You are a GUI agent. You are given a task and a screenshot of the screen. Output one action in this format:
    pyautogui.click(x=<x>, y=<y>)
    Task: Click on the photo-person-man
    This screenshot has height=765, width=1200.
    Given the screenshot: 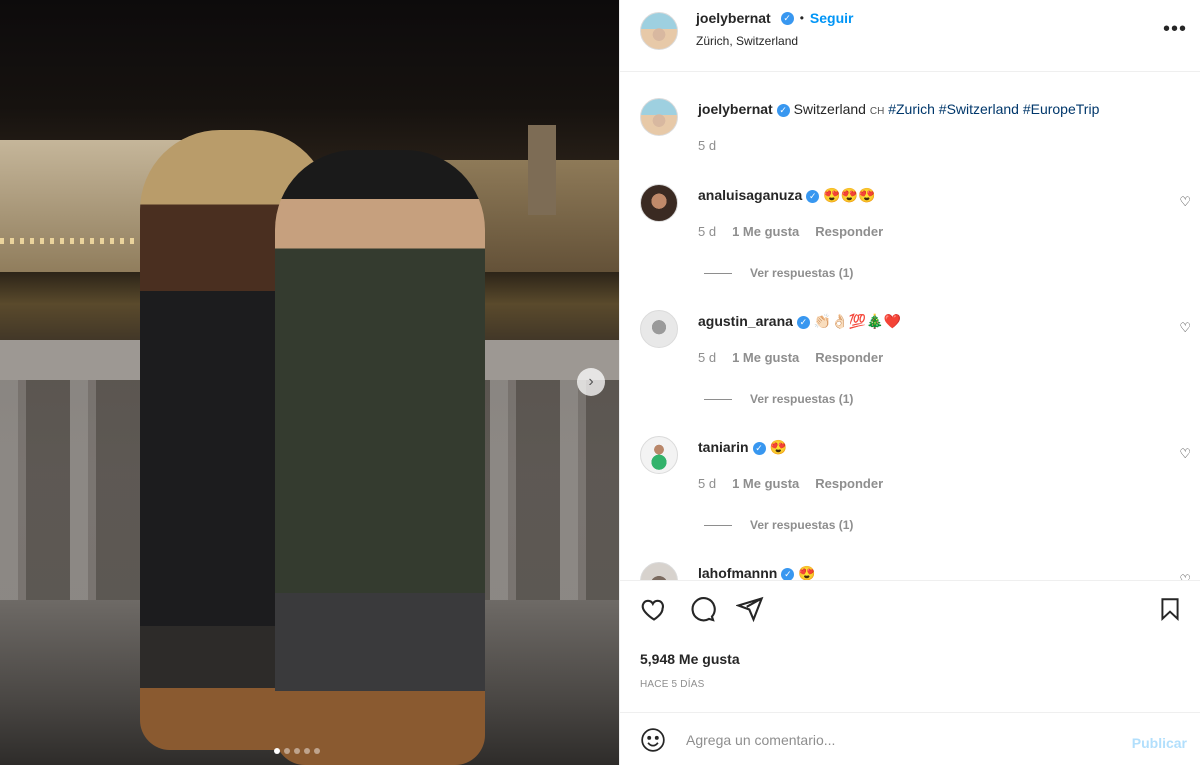 What is the action you would take?
    pyautogui.click(x=380, y=457)
    